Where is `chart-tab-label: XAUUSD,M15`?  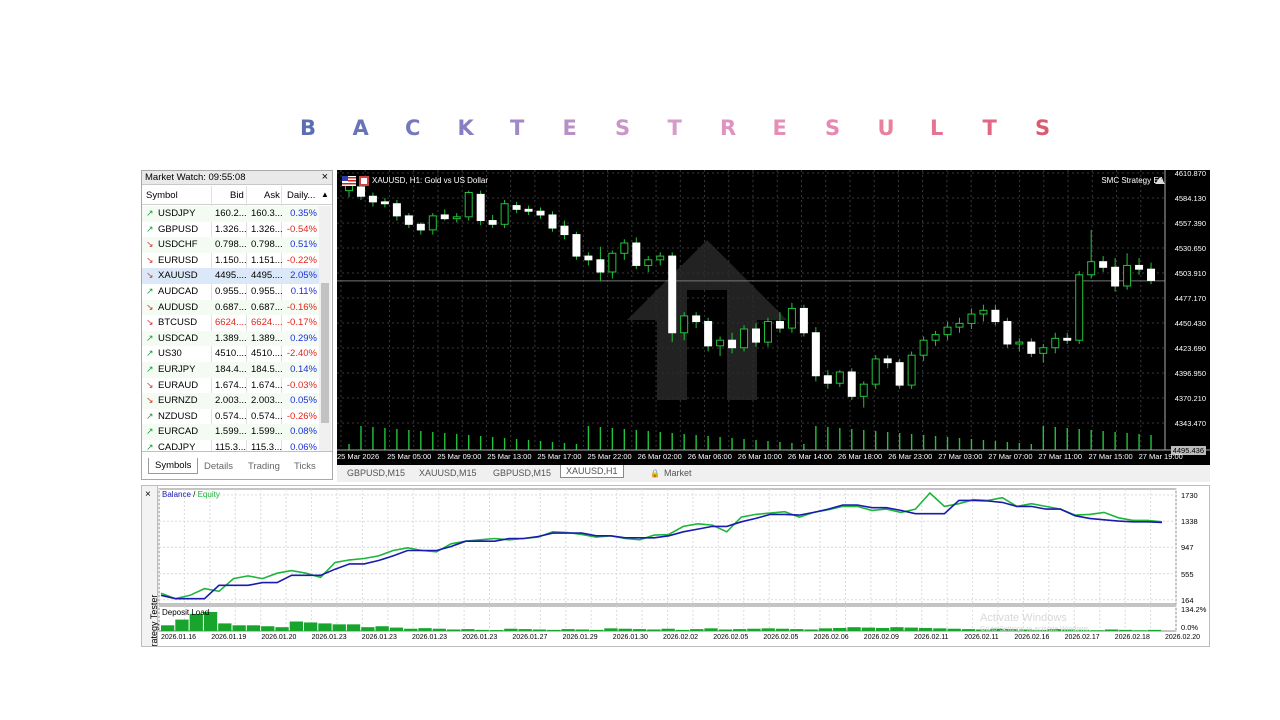 chart-tab-label: XAUUSD,M15 is located at coordinates (448, 473).